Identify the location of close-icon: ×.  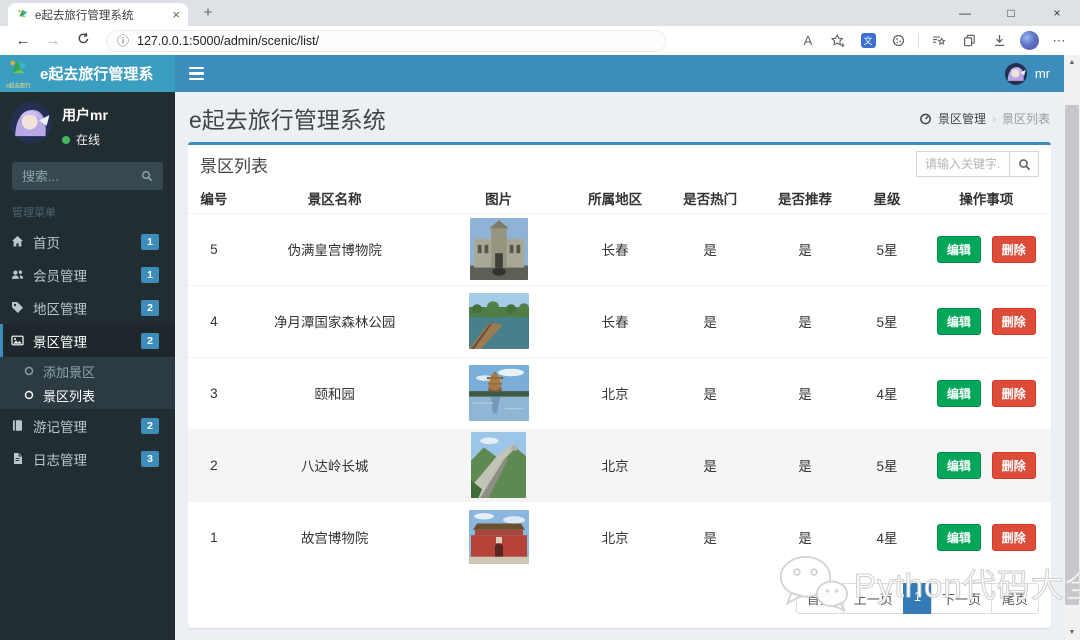
(1057, 13).